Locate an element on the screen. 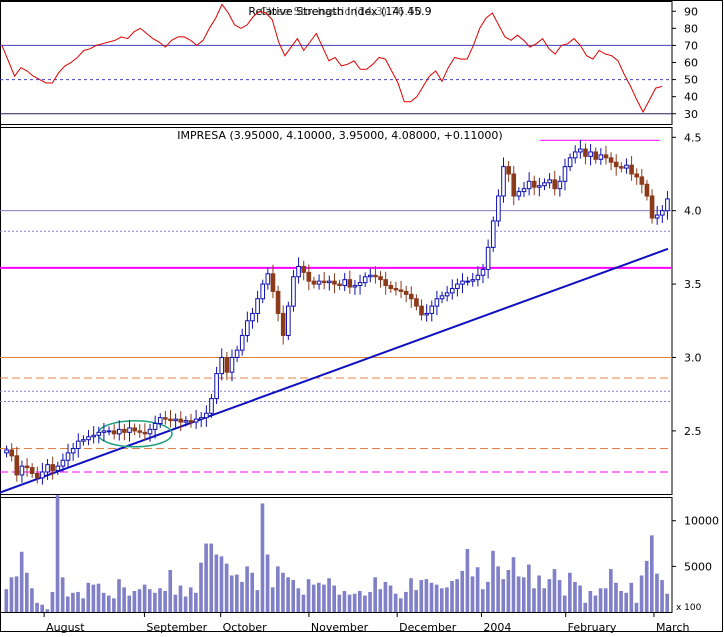 The height and width of the screenshot is (637, 724). y-tick-label: 5000 is located at coordinates (698, 566).